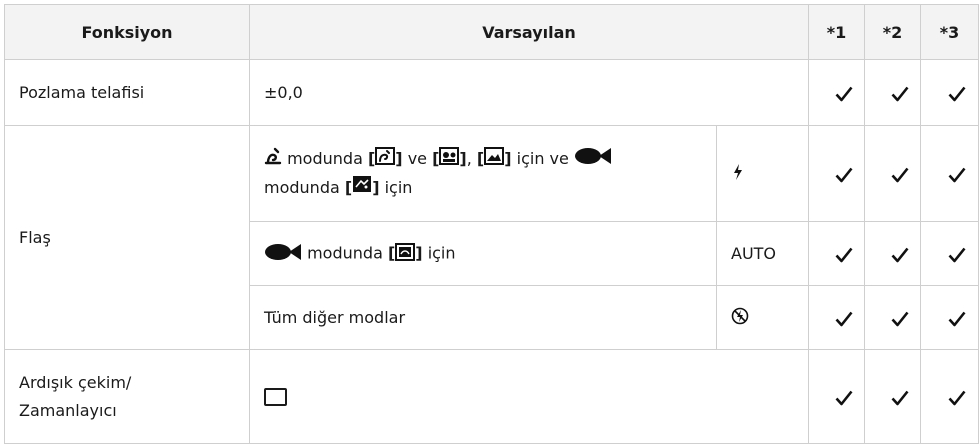 Image resolution: width=979 pixels, height=444 pixels. I want to click on portrait-mode-icon, so click(449, 160).